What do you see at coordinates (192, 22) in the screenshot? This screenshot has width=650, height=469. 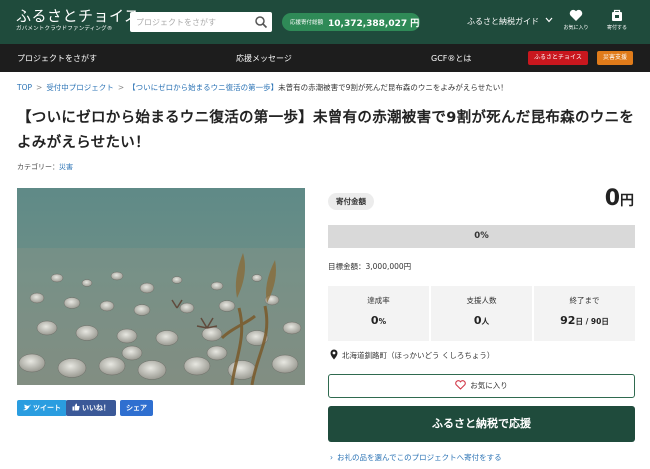 I see `search-input` at bounding box center [192, 22].